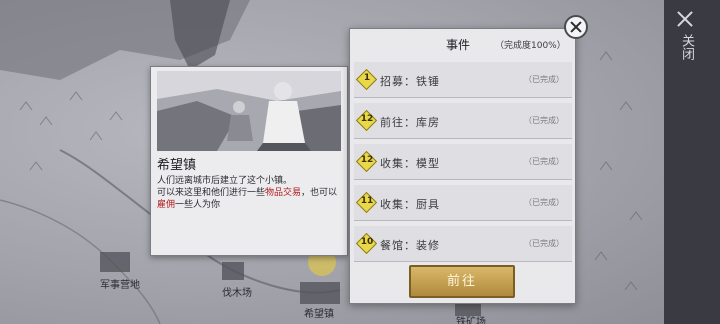 Image resolution: width=720 pixels, height=324 pixels. I want to click on task-title: 收集：厨具, so click(410, 204).